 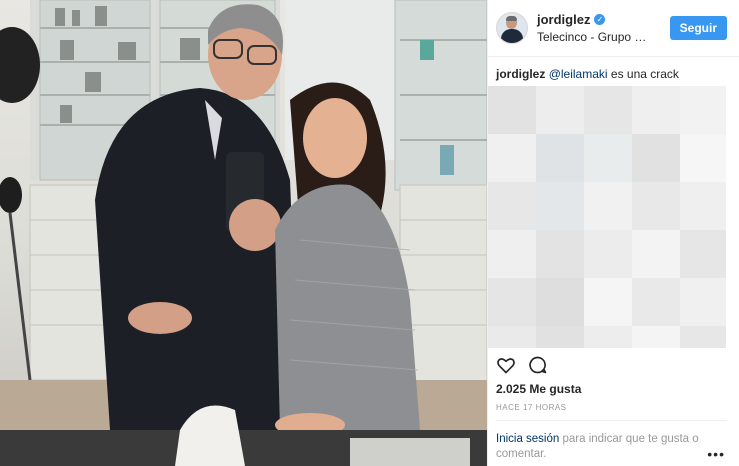 I want to click on caption: jordiglez @leilamaki es una crack, so click(x=613, y=72).